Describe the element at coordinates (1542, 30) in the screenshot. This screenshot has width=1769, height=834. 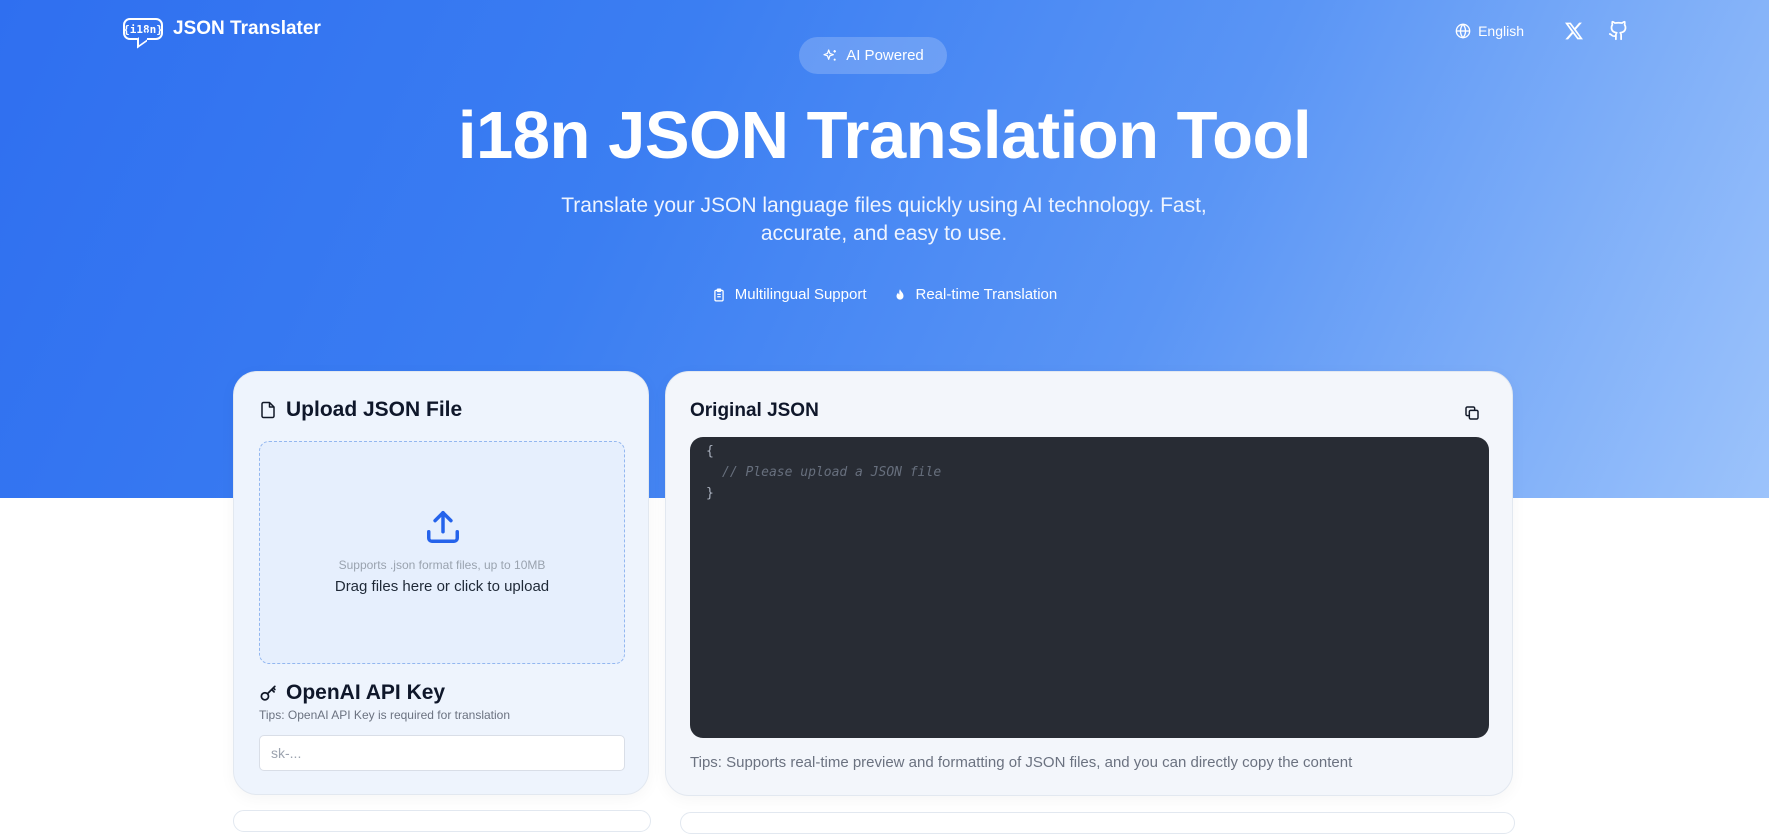
I see `nav-actions: English` at that location.